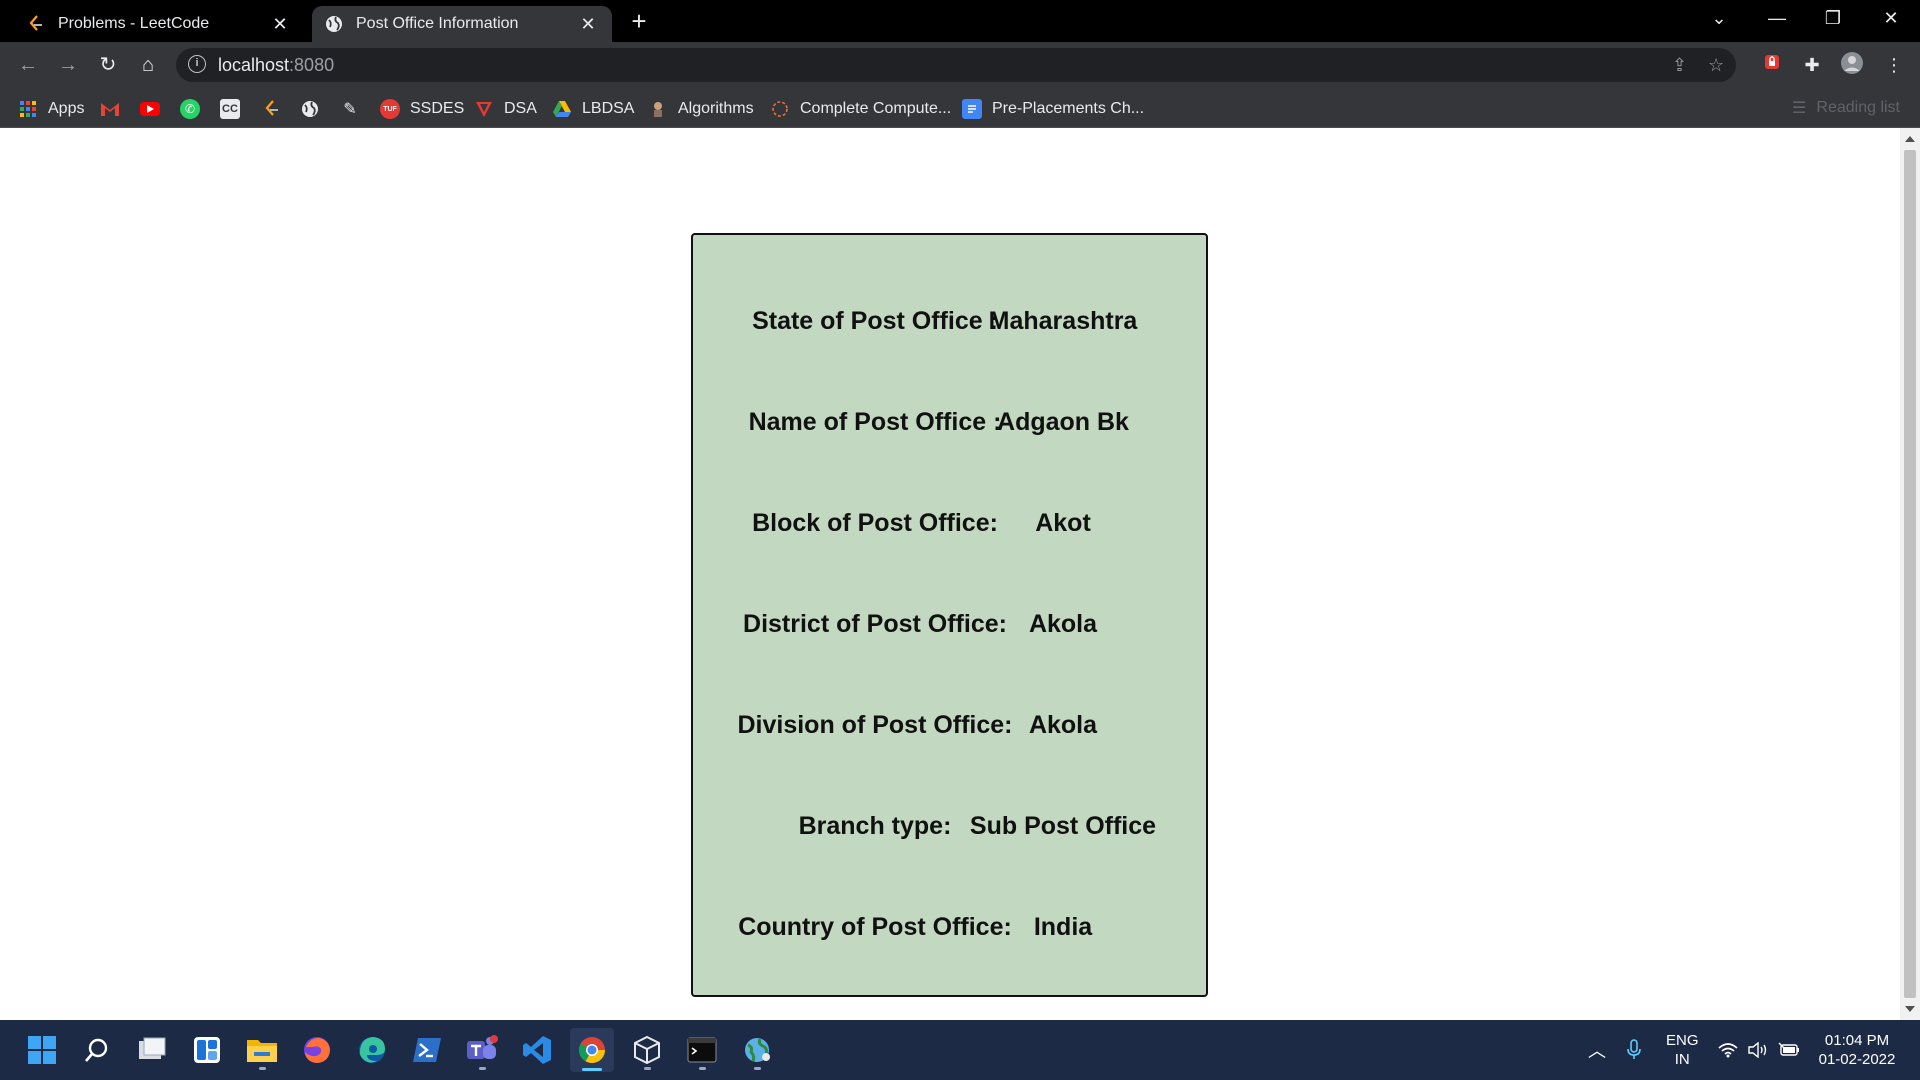  Describe the element at coordinates (68, 65) in the screenshot. I see `forward-button: →` at that location.